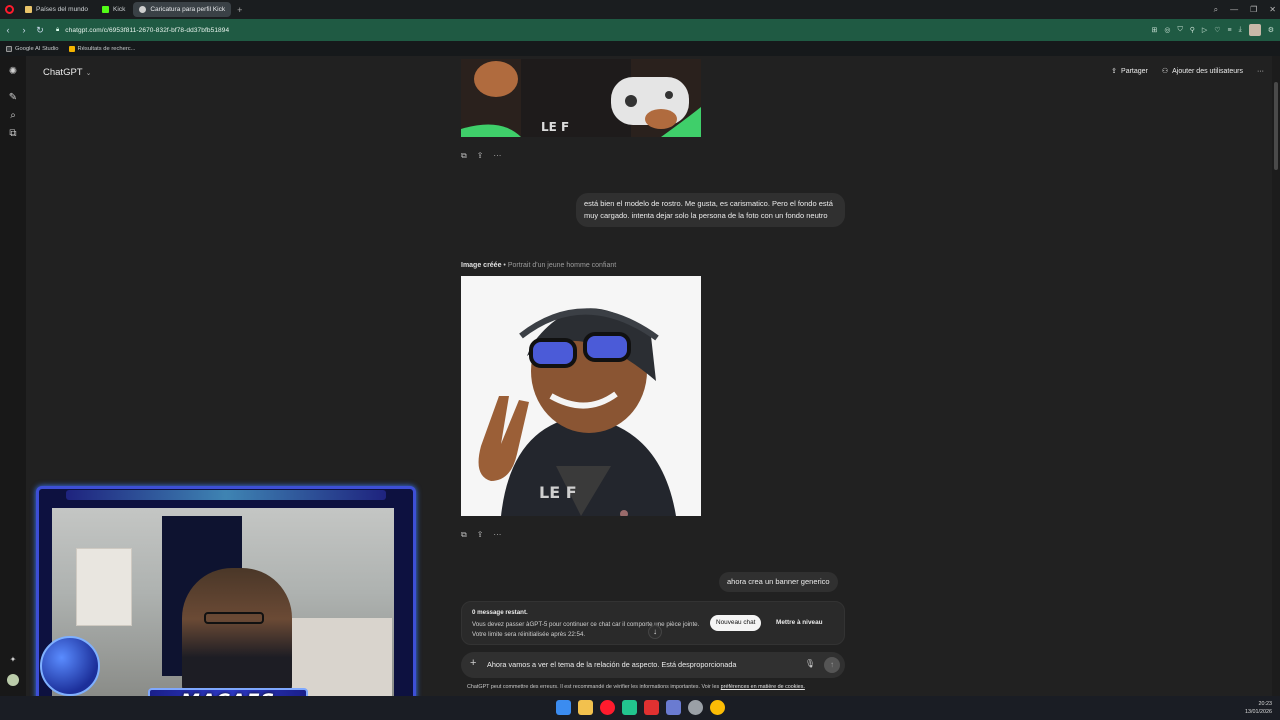  Describe the element at coordinates (40, 30) in the screenshot. I see `reload-icon: ↻` at that location.